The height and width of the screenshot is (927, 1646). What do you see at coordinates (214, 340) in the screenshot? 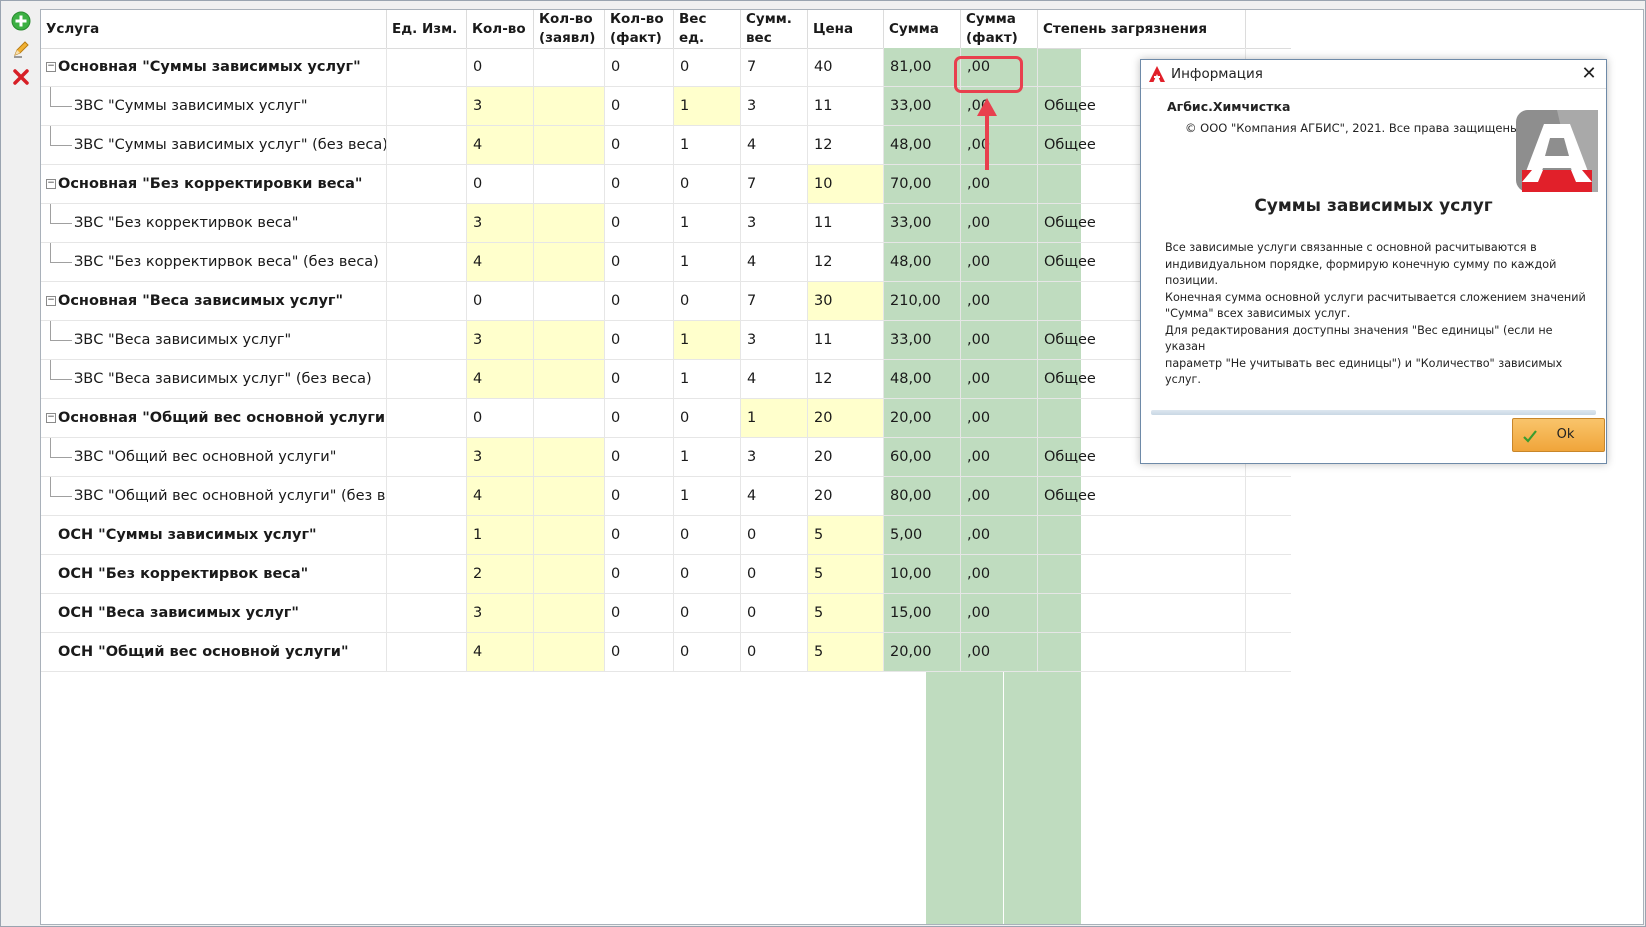
I see `cell-name: ЗВС "Веса зависимых услуг"` at bounding box center [214, 340].